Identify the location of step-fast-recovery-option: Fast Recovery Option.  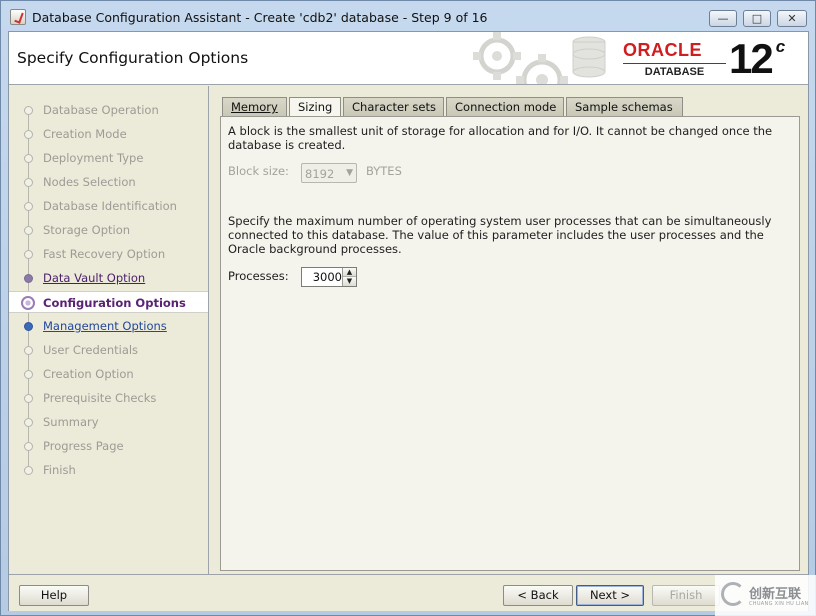
(108, 254).